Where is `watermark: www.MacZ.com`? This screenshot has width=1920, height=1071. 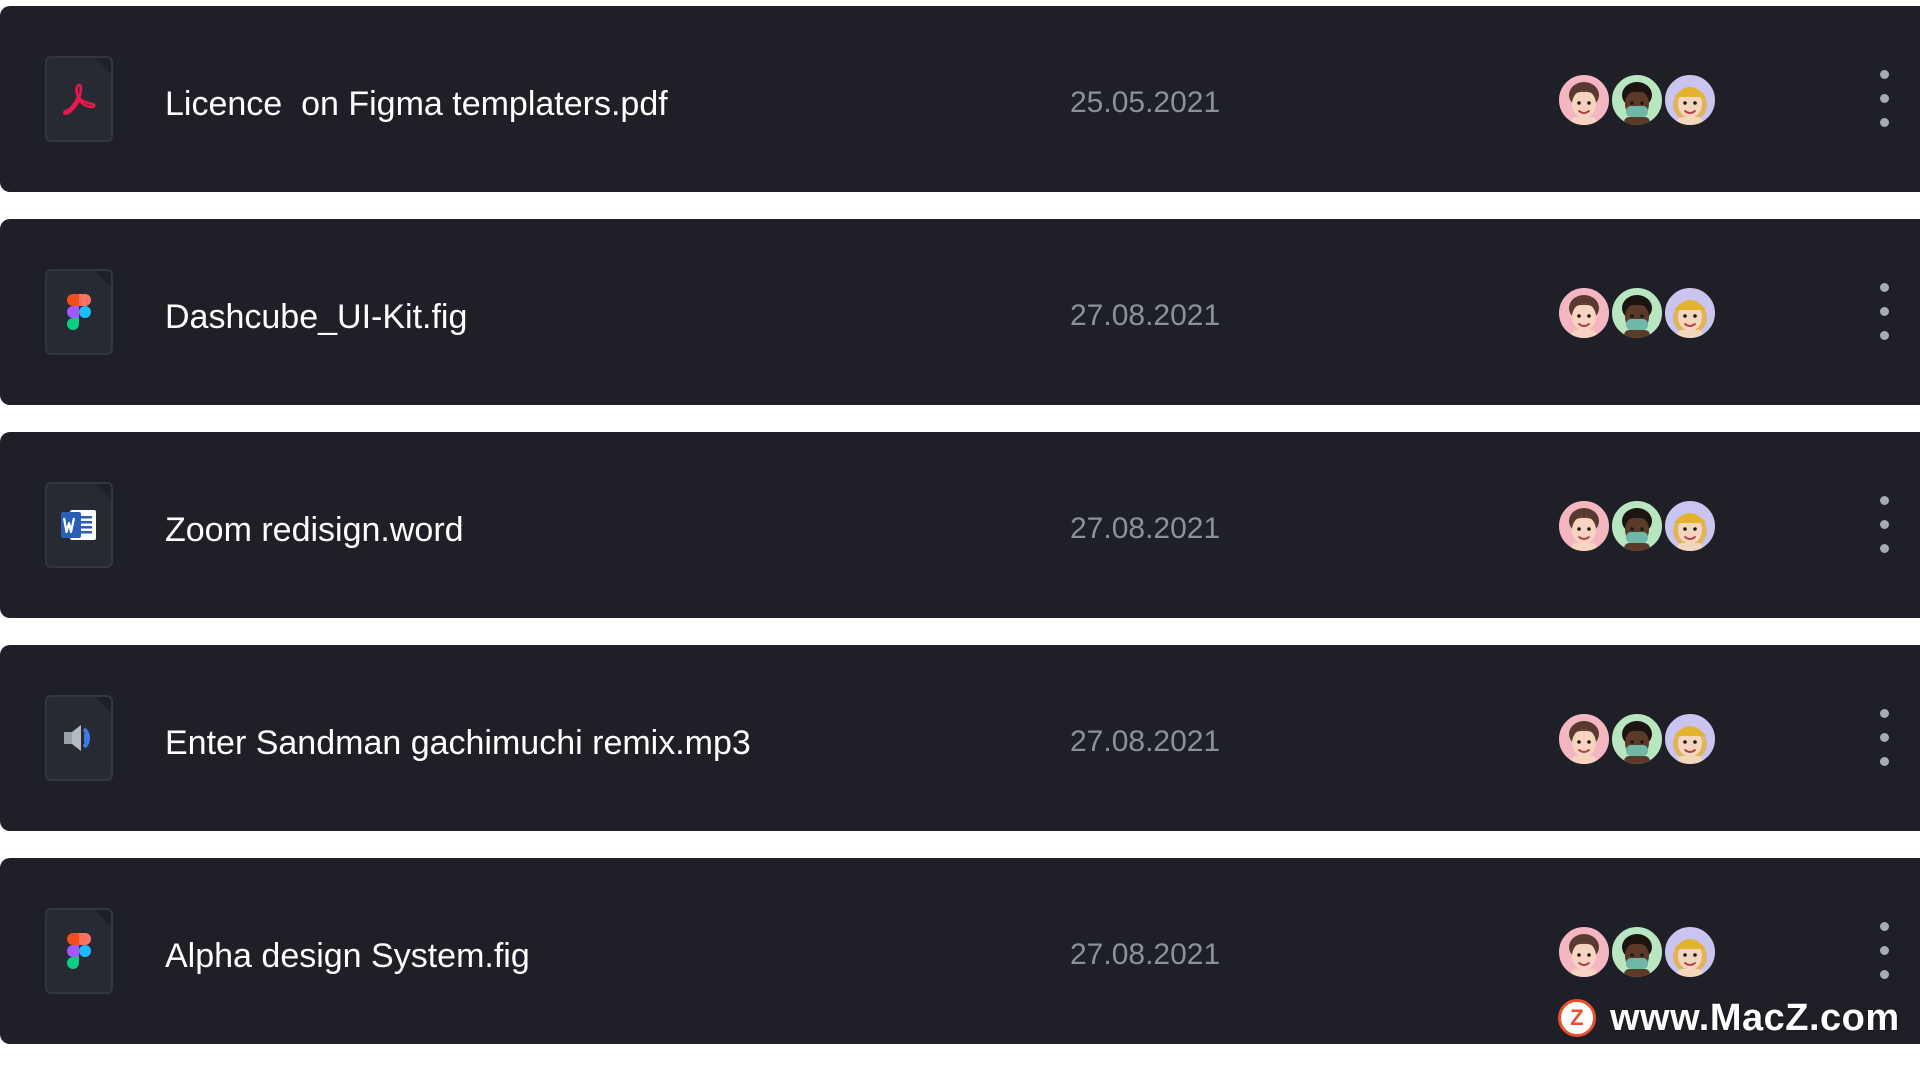 watermark: www.MacZ.com is located at coordinates (1729, 1018).